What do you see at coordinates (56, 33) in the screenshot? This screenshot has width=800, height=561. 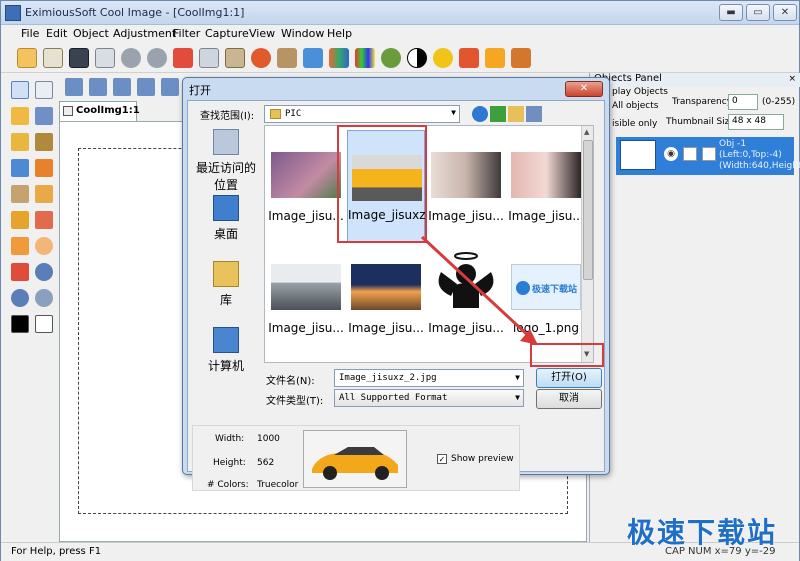 I see `menu-edit: Edit` at bounding box center [56, 33].